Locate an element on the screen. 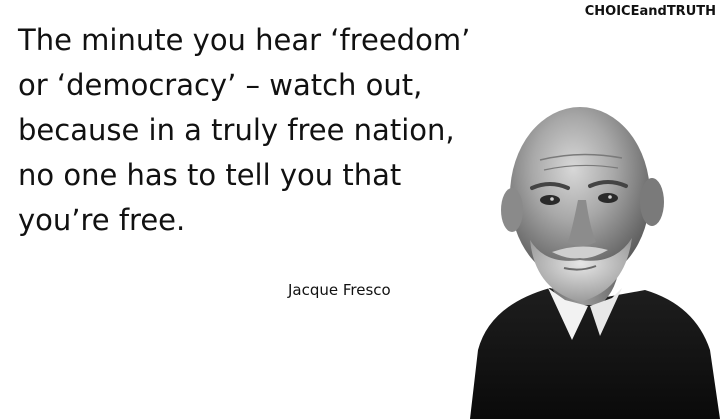  brand-watermark: CHOICEandTRUTH is located at coordinates (650, 11).